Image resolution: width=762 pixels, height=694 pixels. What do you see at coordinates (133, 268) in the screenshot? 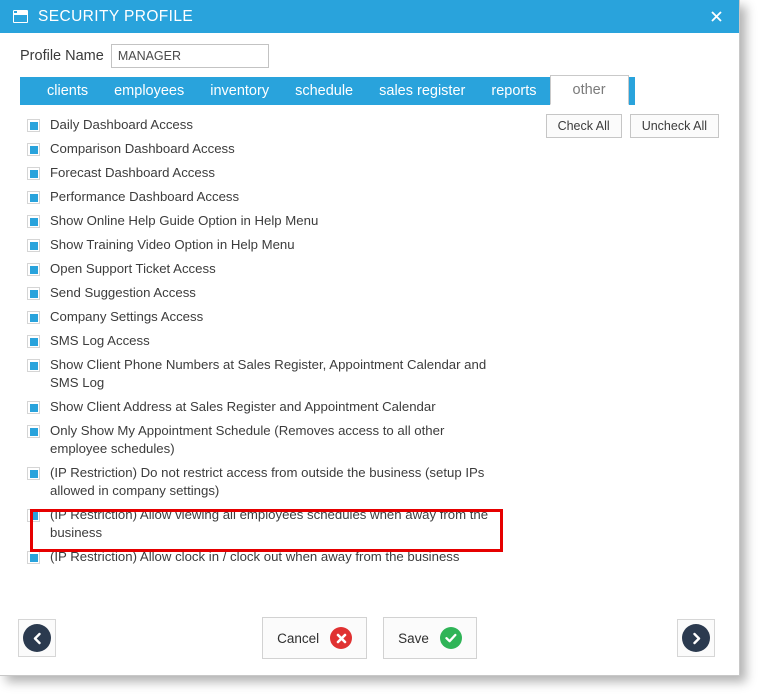
I see `permission-label: Open Support Ticket Access` at bounding box center [133, 268].